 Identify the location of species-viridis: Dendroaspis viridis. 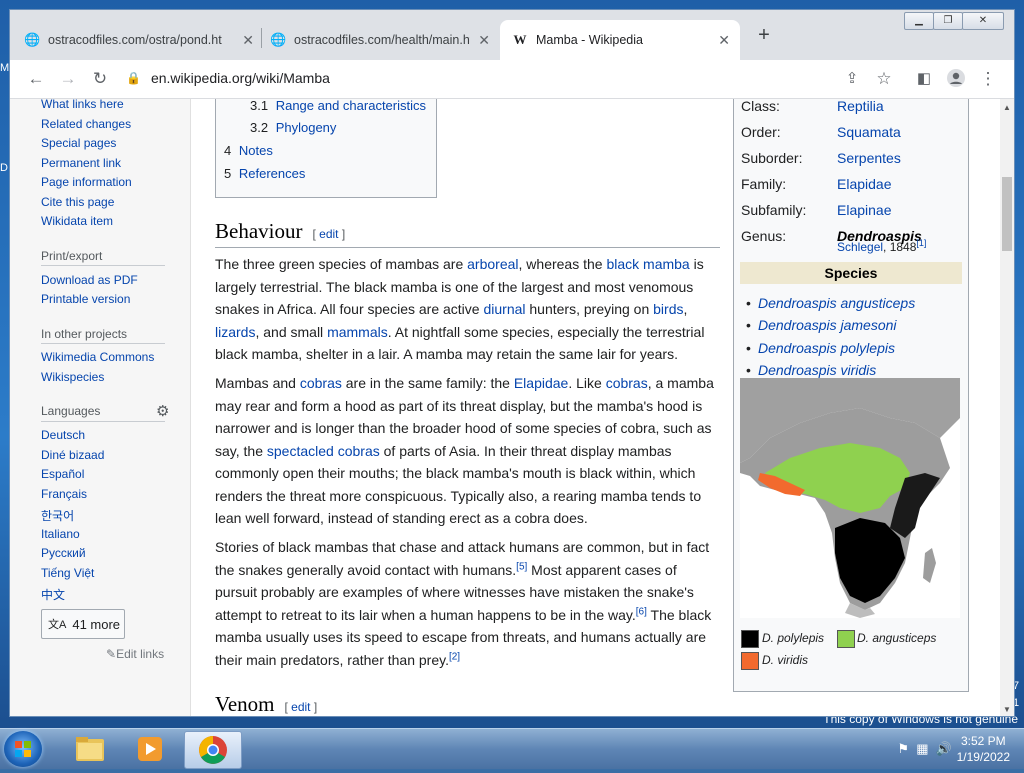
(811, 370).